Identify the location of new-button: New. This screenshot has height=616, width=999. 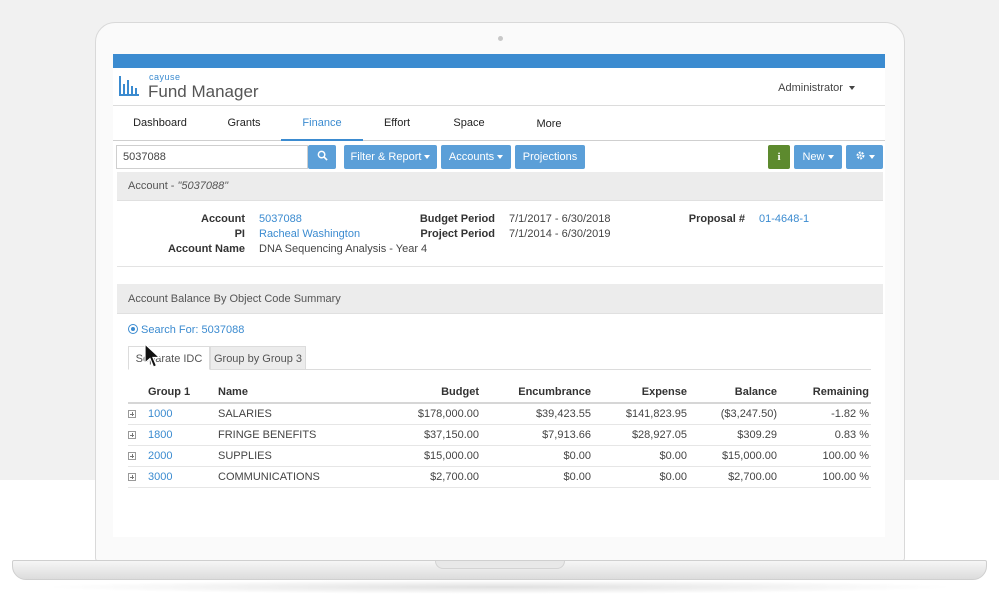
(818, 157).